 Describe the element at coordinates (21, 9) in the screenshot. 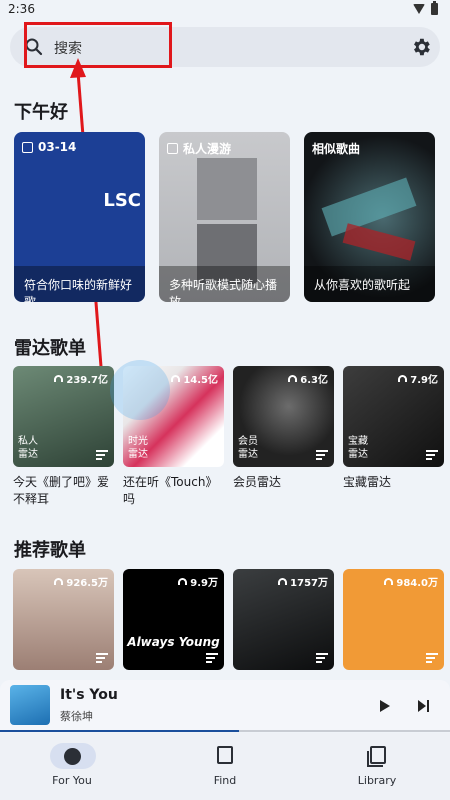

I see `status-time: 2:36` at that location.